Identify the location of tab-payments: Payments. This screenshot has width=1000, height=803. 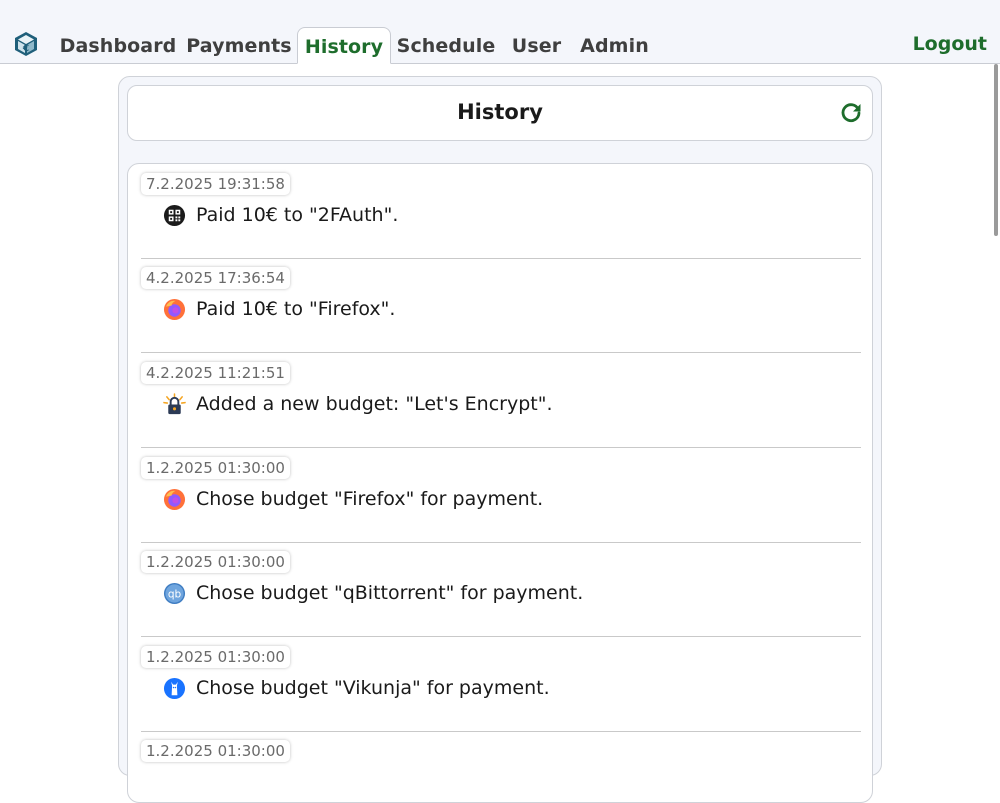
(239, 45).